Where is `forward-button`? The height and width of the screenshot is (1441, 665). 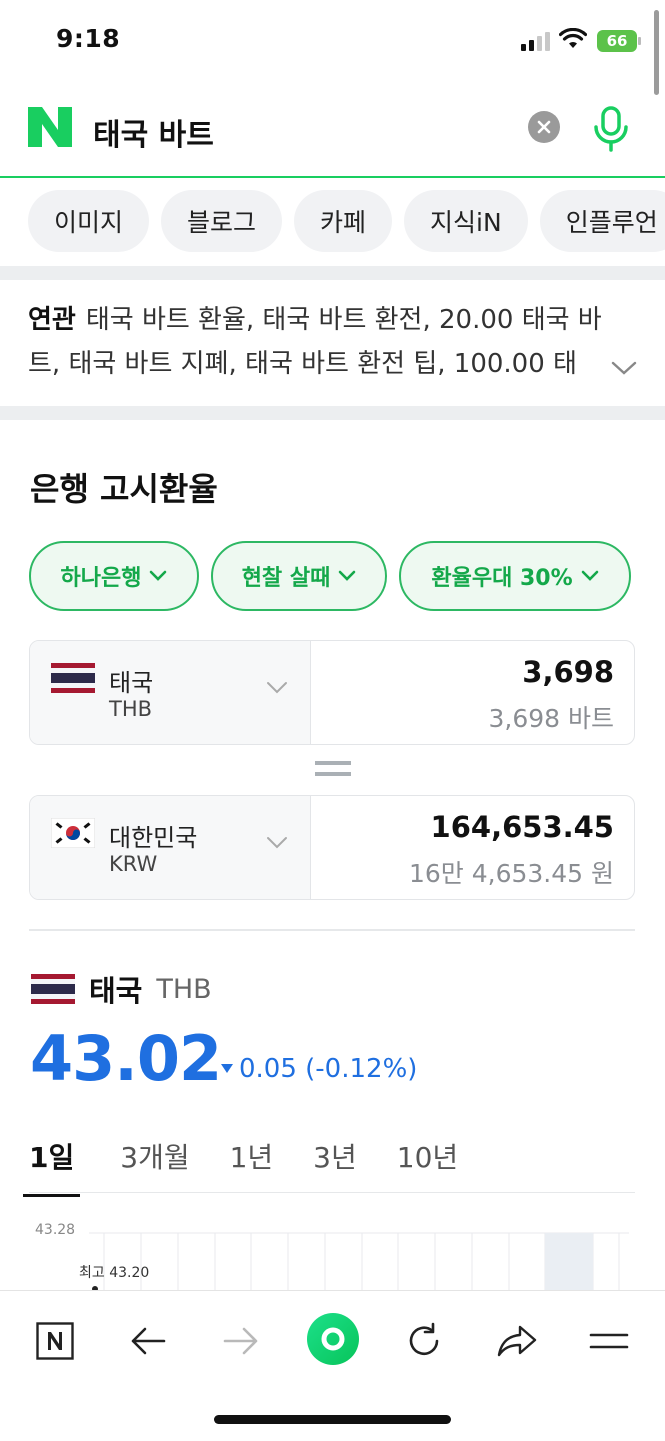
forward-button is located at coordinates (241, 1341).